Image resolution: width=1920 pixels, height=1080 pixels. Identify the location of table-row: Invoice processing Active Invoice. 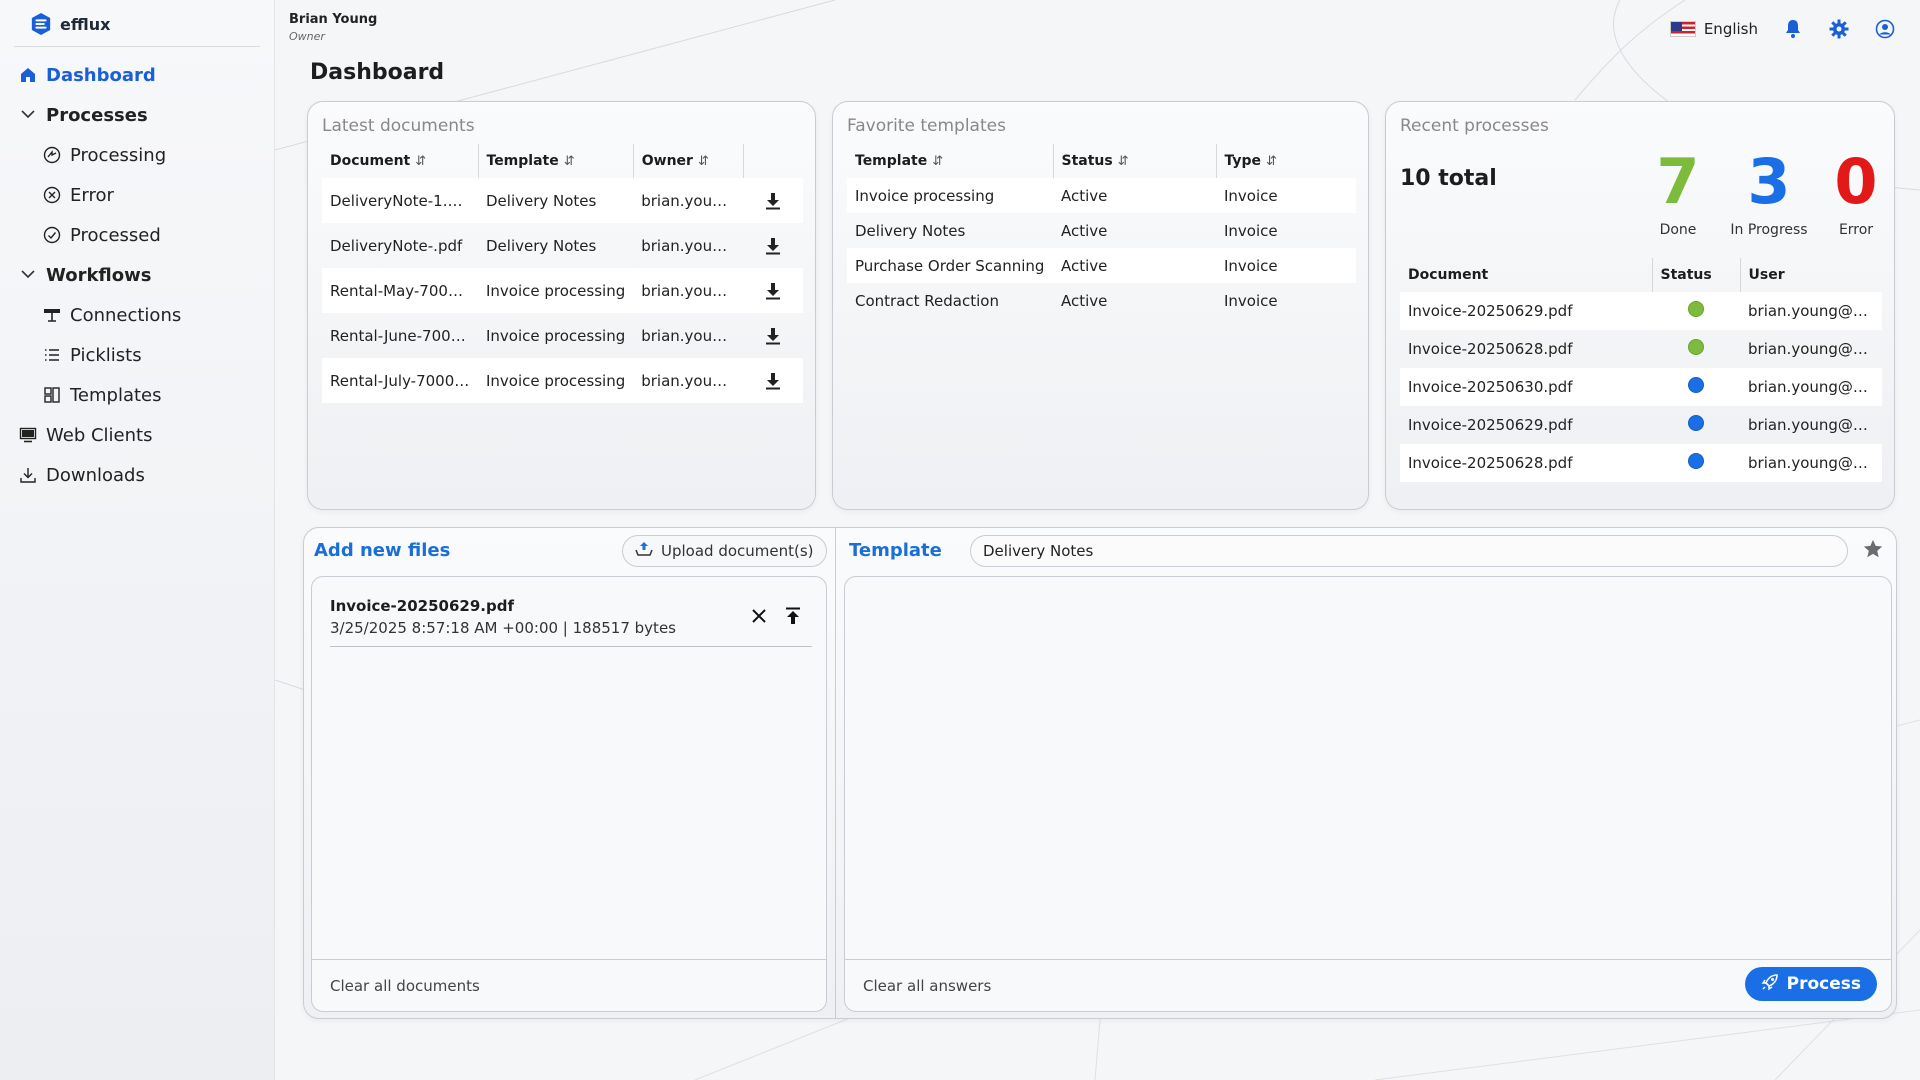
(1101, 195).